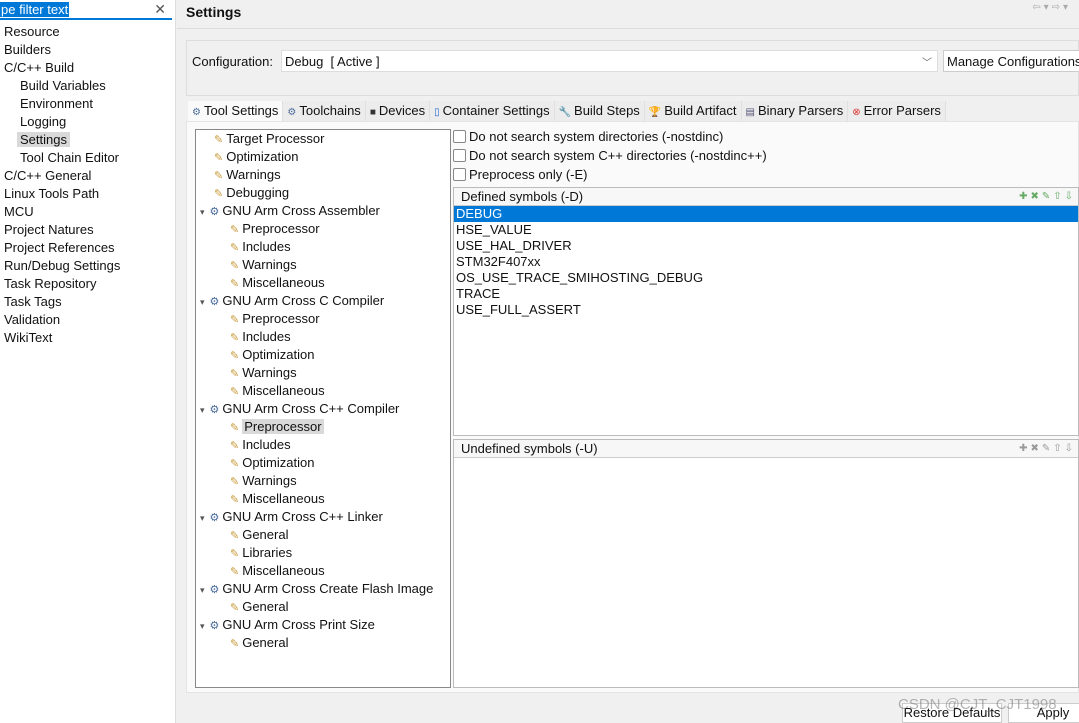 The image size is (1079, 723). I want to click on tab: ⚙ Tool Settings, so click(236, 111).